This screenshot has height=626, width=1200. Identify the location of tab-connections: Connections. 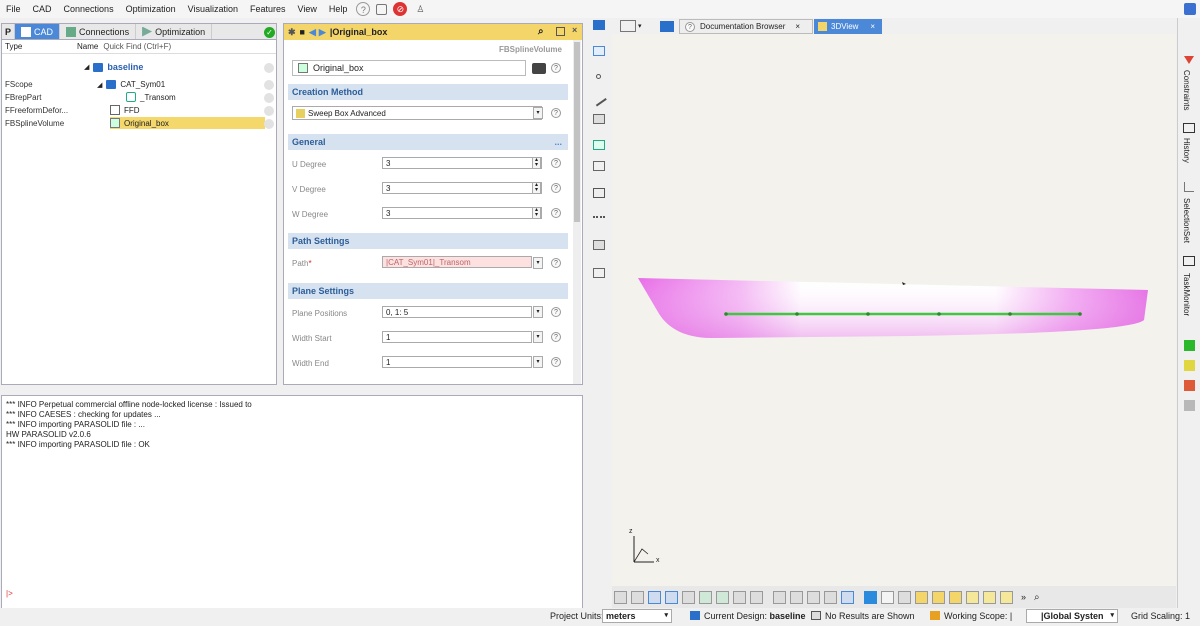
(98, 31).